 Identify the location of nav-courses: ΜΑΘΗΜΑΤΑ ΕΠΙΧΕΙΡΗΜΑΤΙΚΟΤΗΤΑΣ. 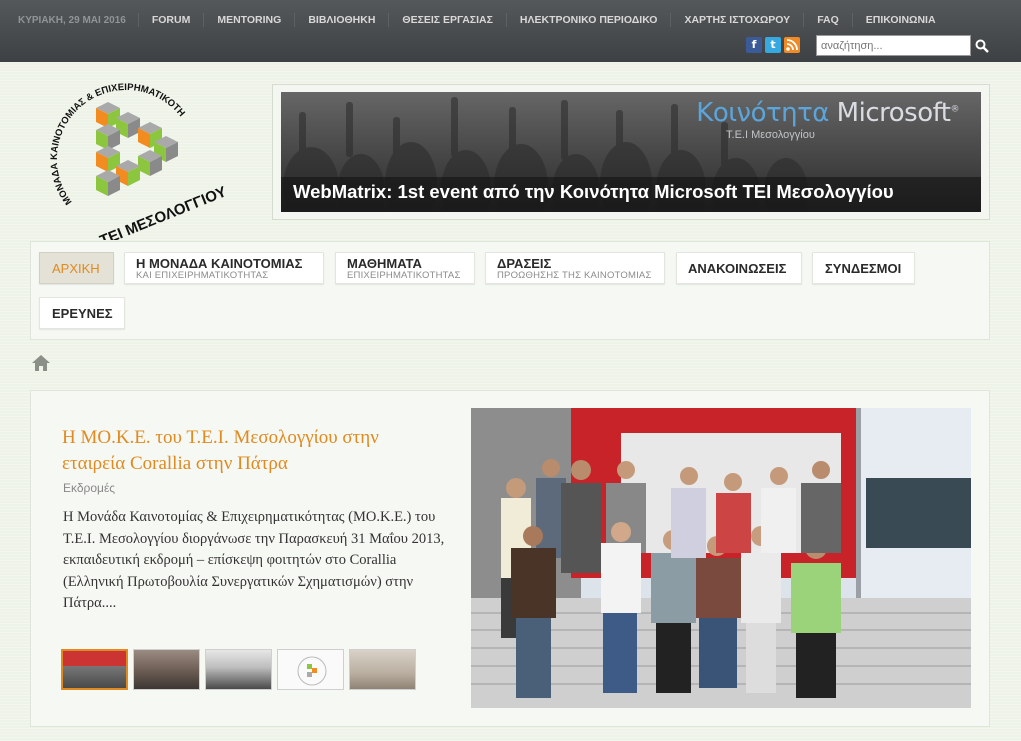
(405, 268).